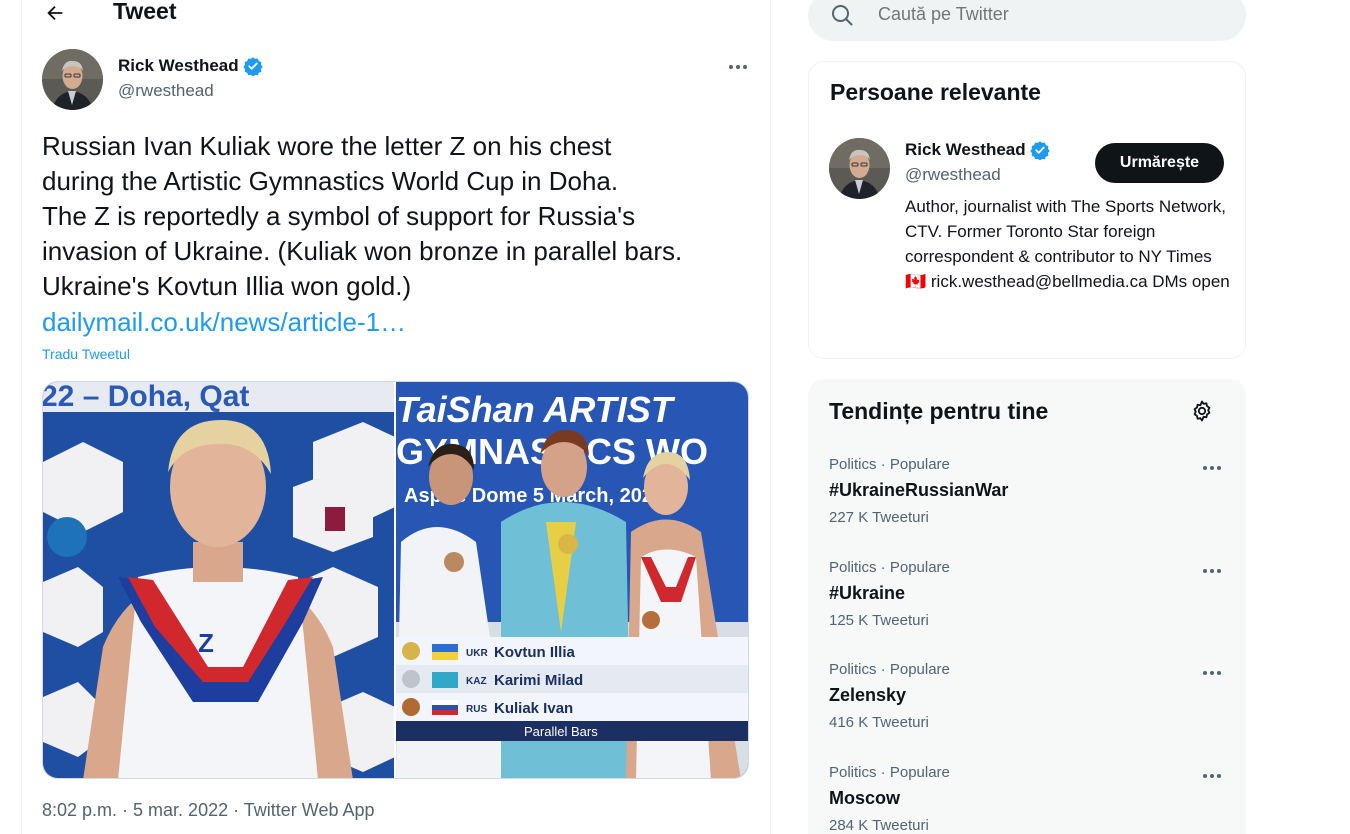 The height and width of the screenshot is (834, 1350). Describe the element at coordinates (86, 354) in the screenshot. I see `translate-tweet-link: Tradu Tweetul` at that location.